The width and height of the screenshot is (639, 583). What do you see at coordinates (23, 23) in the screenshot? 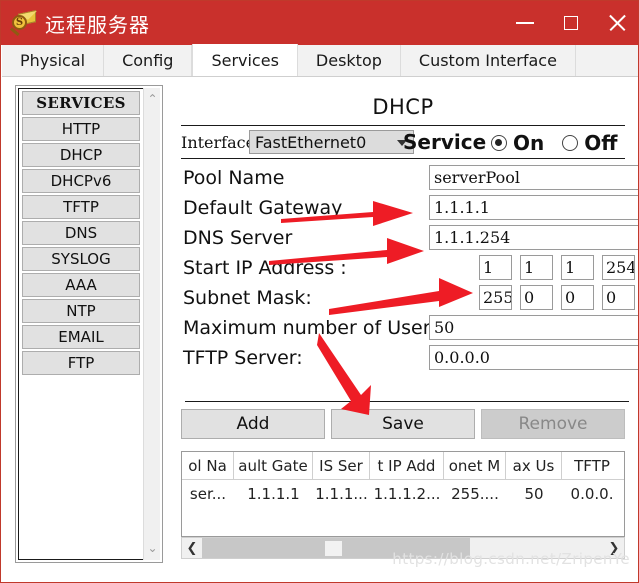
I see `money-magnifier-envelope-icon: S` at bounding box center [23, 23].